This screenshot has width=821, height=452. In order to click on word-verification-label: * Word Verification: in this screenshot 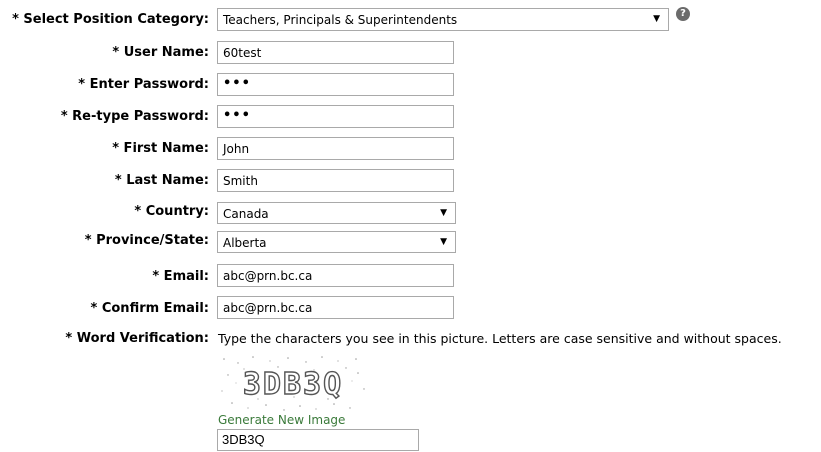, I will do `click(137, 338)`.